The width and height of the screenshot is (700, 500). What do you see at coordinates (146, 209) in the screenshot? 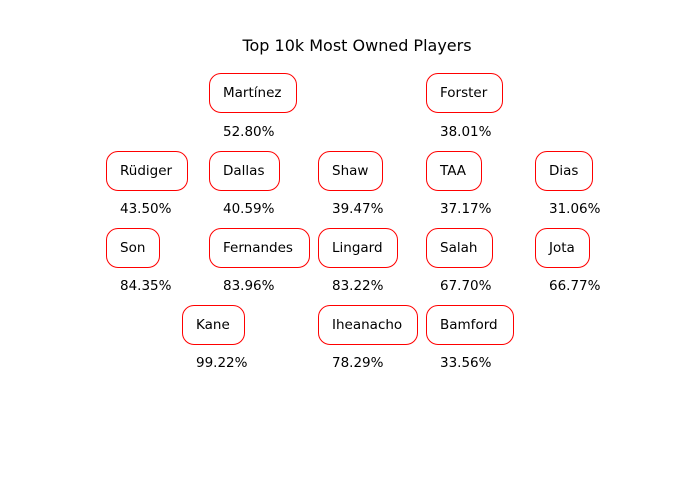
I see `player-ownership: 43.50%` at bounding box center [146, 209].